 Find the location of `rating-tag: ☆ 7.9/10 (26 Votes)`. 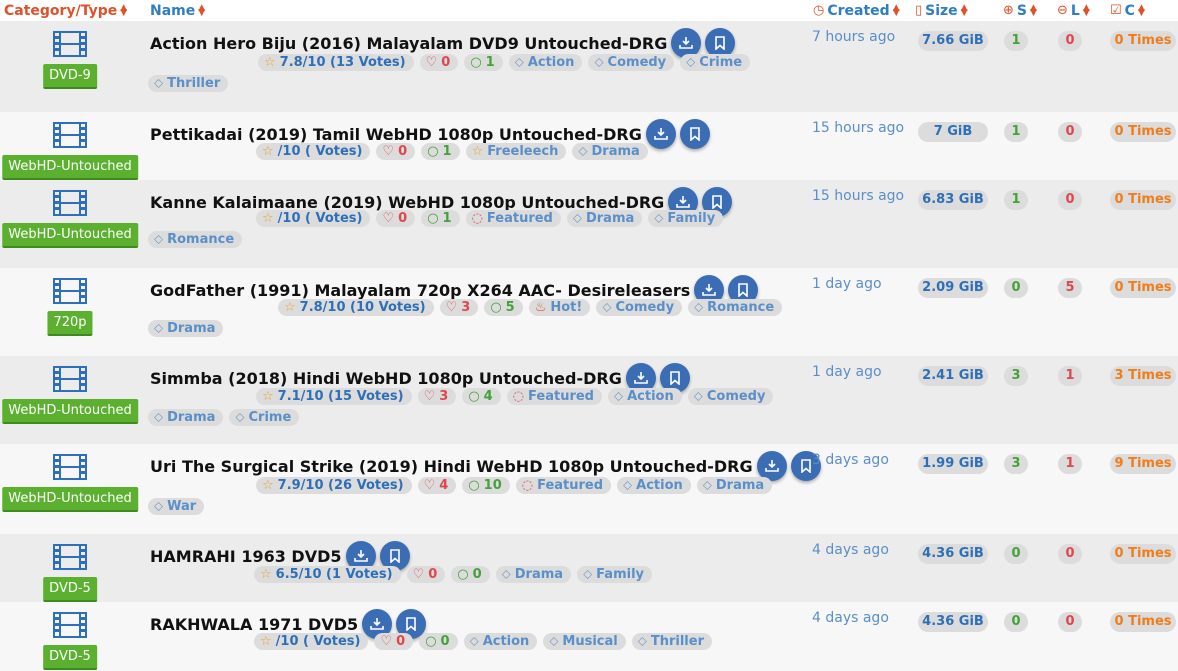

rating-tag: ☆ 7.9/10 (26 Votes) is located at coordinates (334, 485).